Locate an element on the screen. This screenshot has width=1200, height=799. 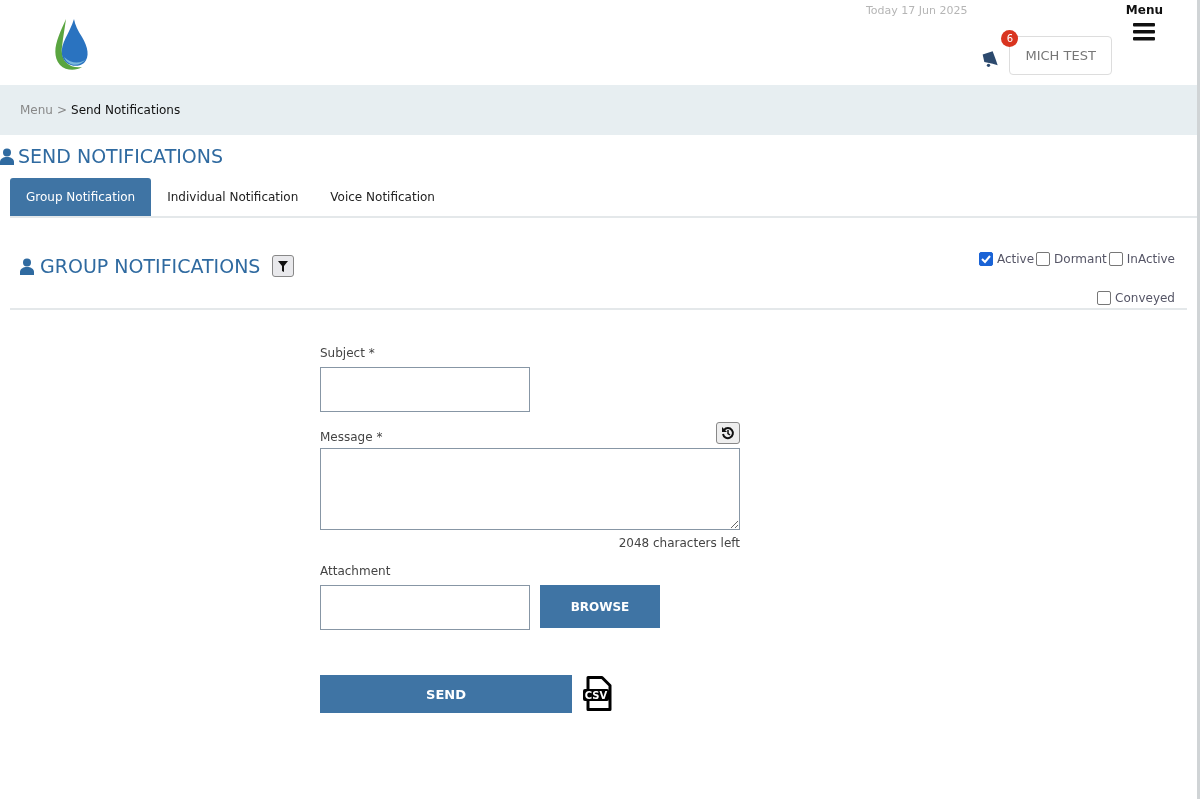
browse-button: BROWSE is located at coordinates (600, 606).